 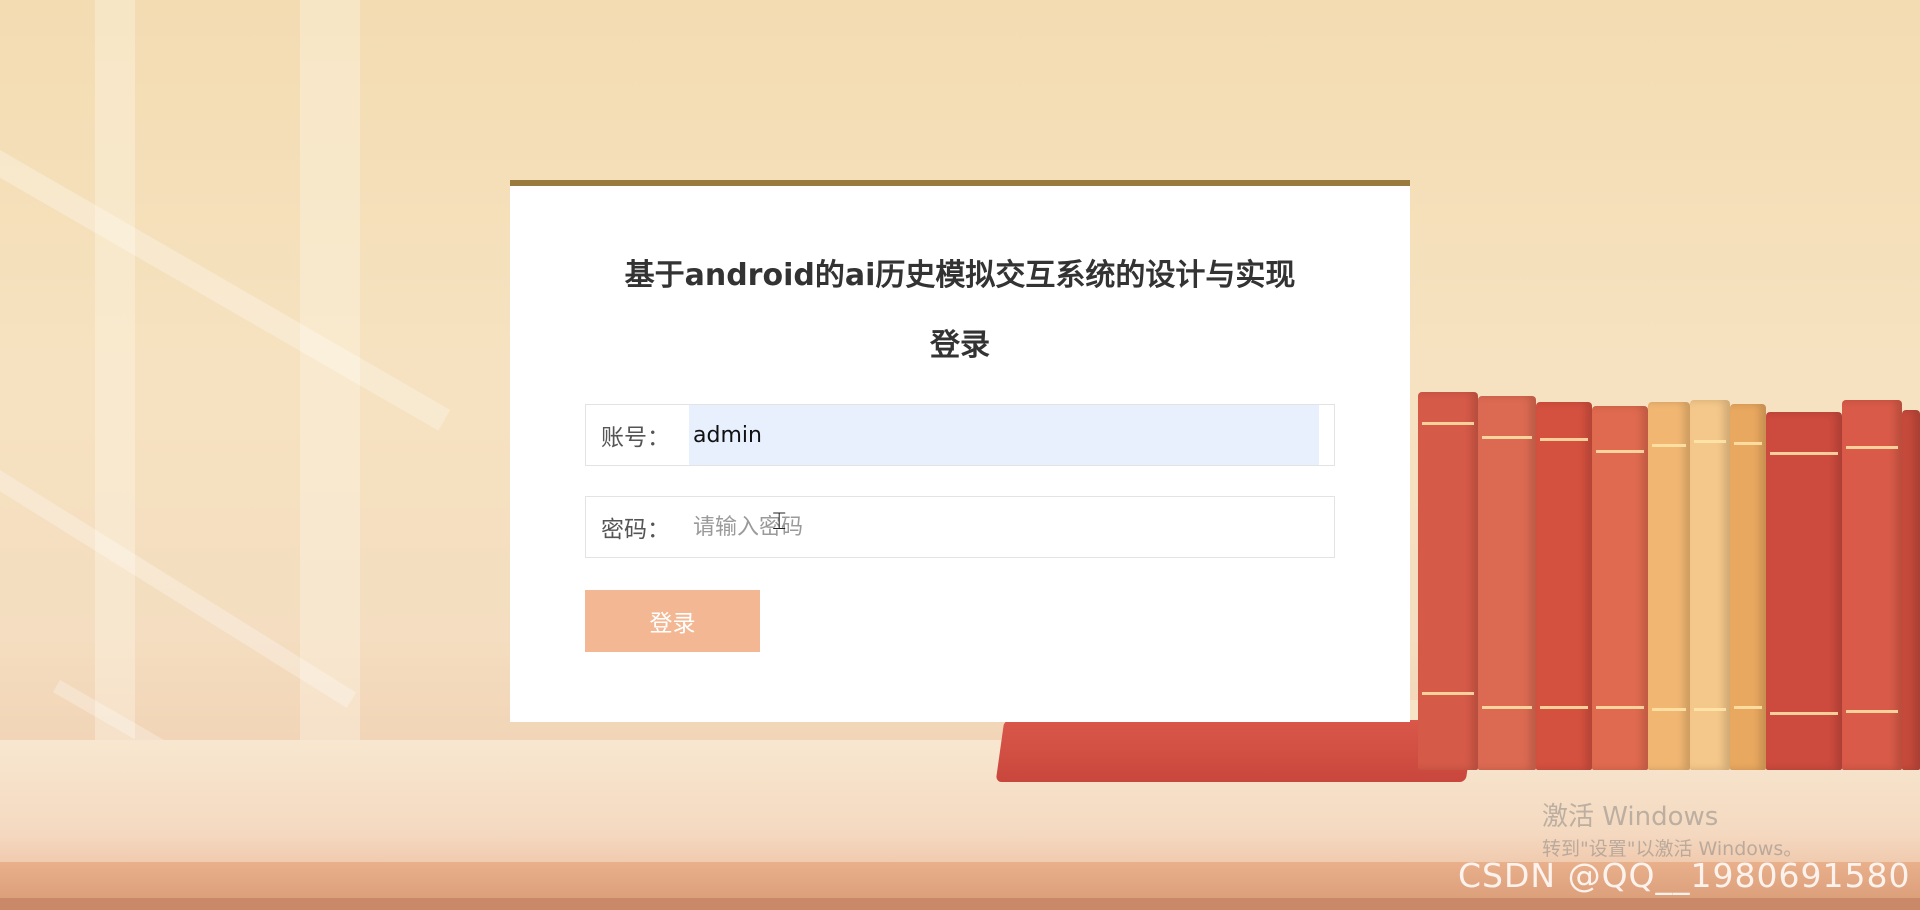 I want to click on text-cursor-icon: ⌶, so click(x=779, y=521).